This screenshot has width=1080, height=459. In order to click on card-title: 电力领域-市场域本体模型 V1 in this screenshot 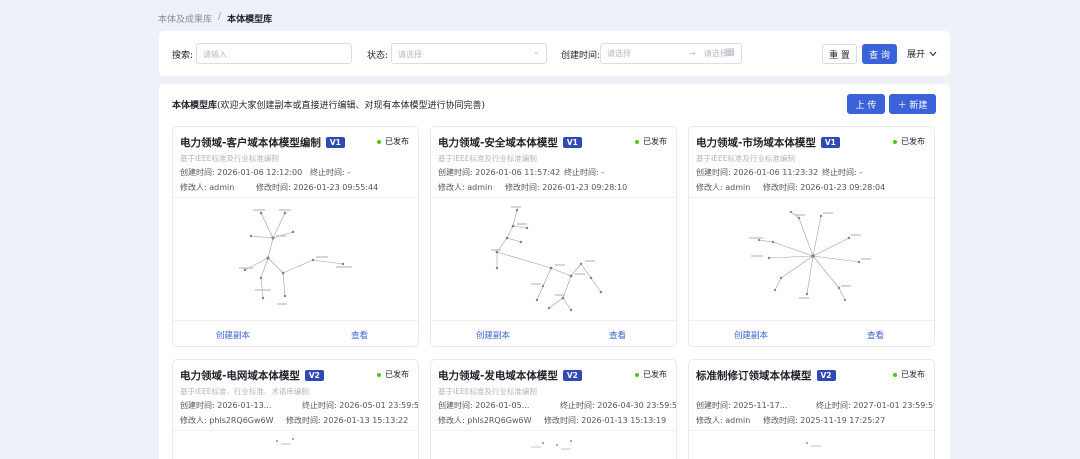, I will do `click(768, 142)`.